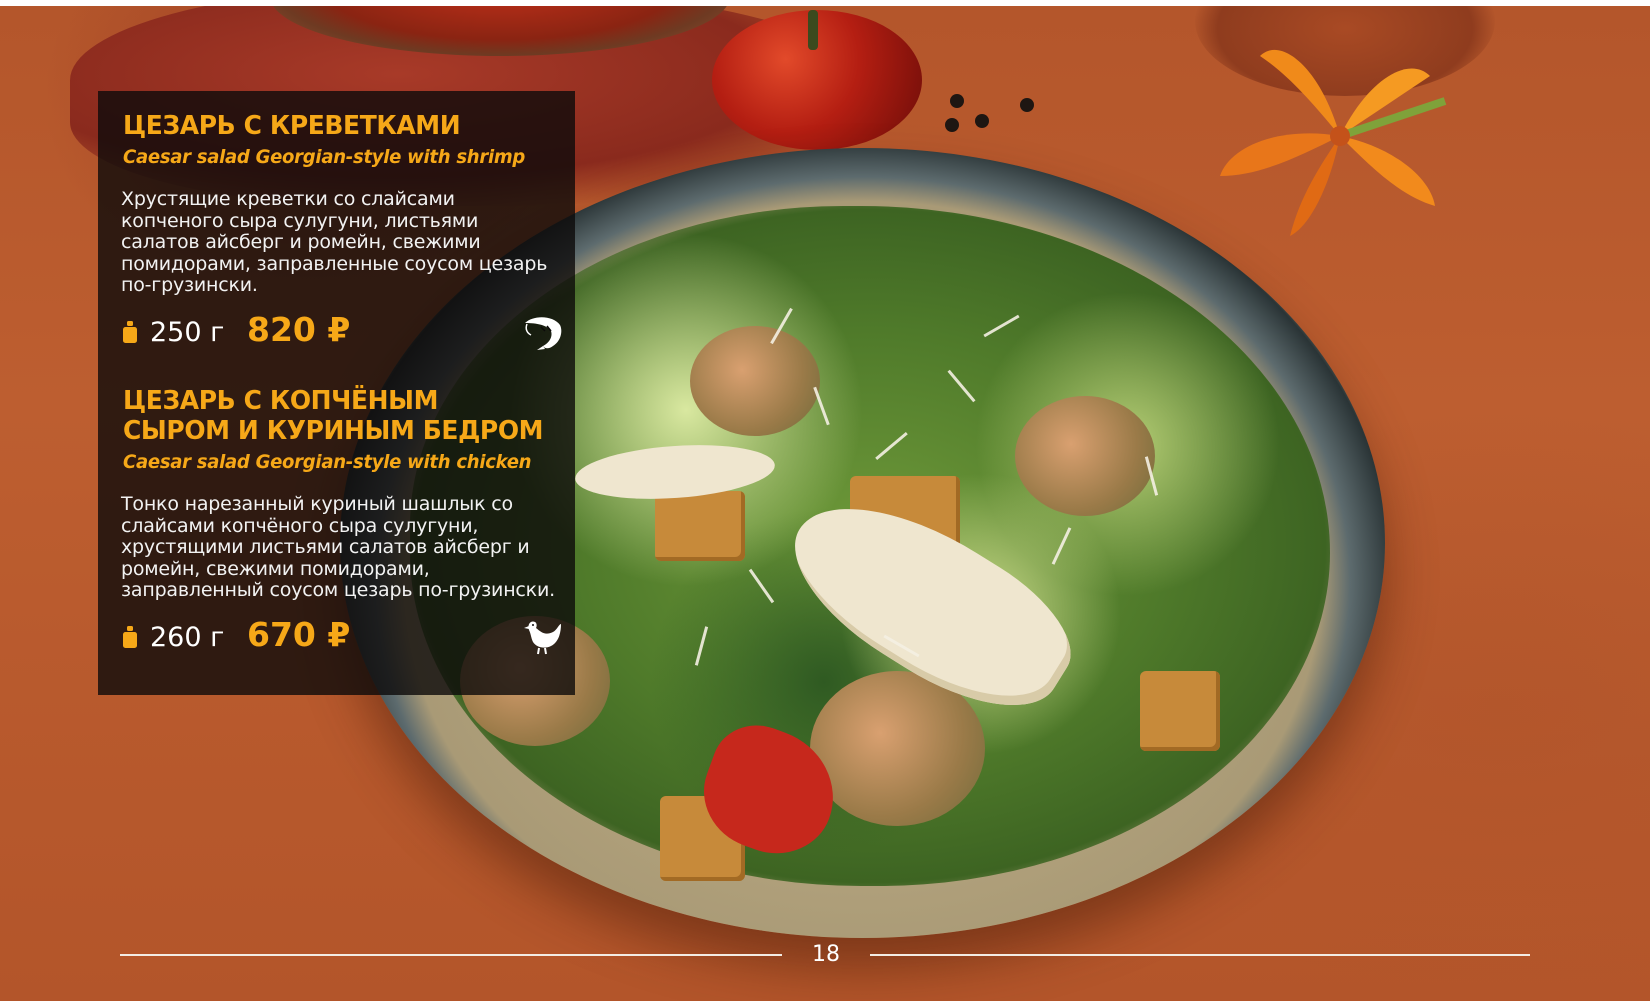 This screenshot has width=1650, height=1007. I want to click on dish-meta: 250 г 820 ₽, so click(343, 331).